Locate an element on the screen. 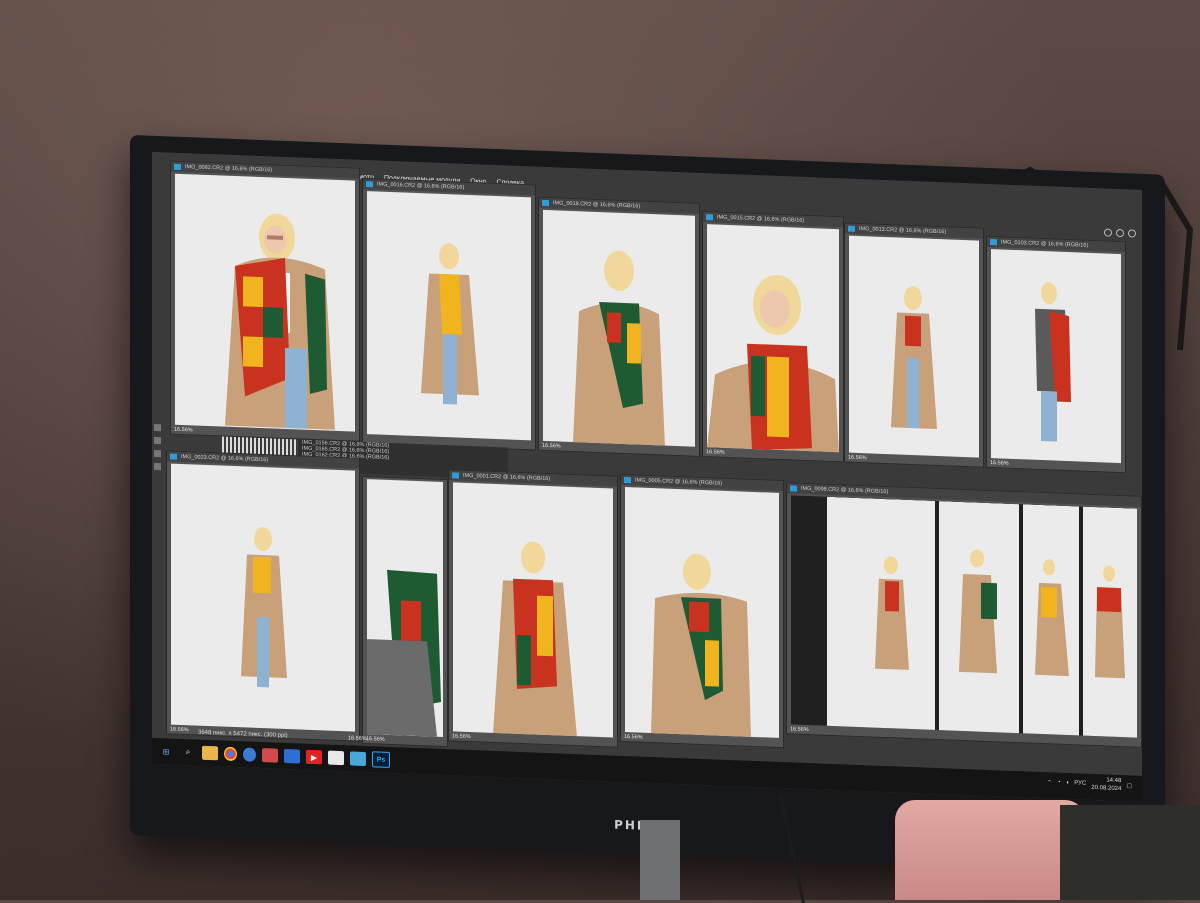  photo-title: IMG_0005.CR2 @ 16,6% (RGB/16) is located at coordinates (679, 482).